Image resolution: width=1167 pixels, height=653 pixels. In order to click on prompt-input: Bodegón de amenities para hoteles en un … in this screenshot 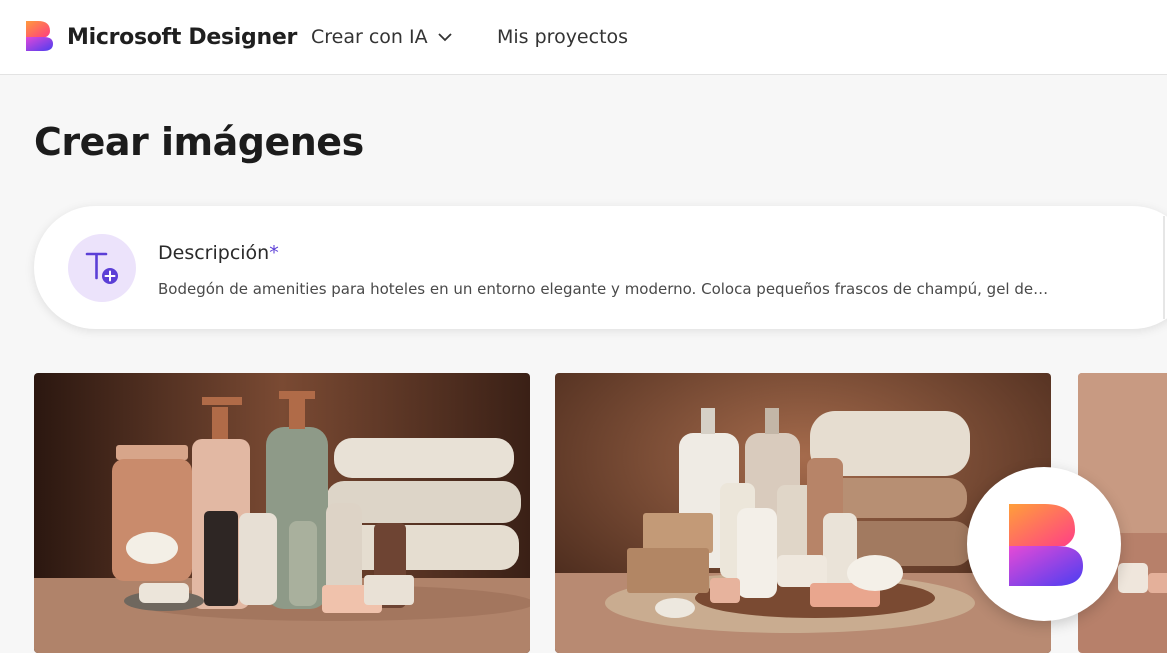, I will do `click(648, 289)`.